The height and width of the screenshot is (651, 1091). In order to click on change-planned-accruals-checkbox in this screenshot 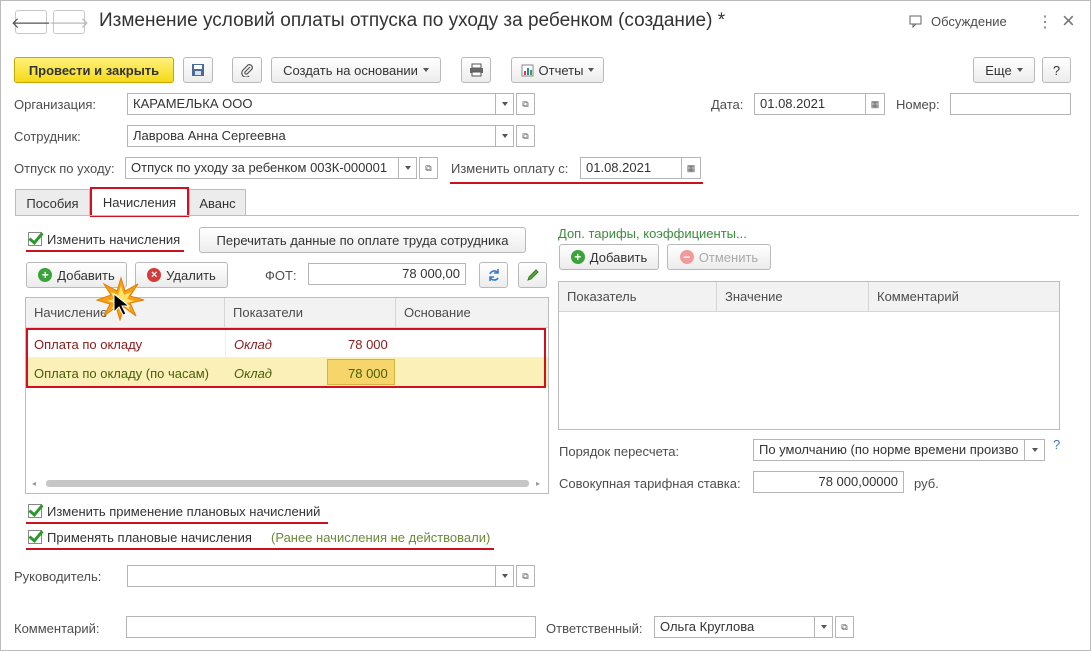, I will do `click(35, 511)`.